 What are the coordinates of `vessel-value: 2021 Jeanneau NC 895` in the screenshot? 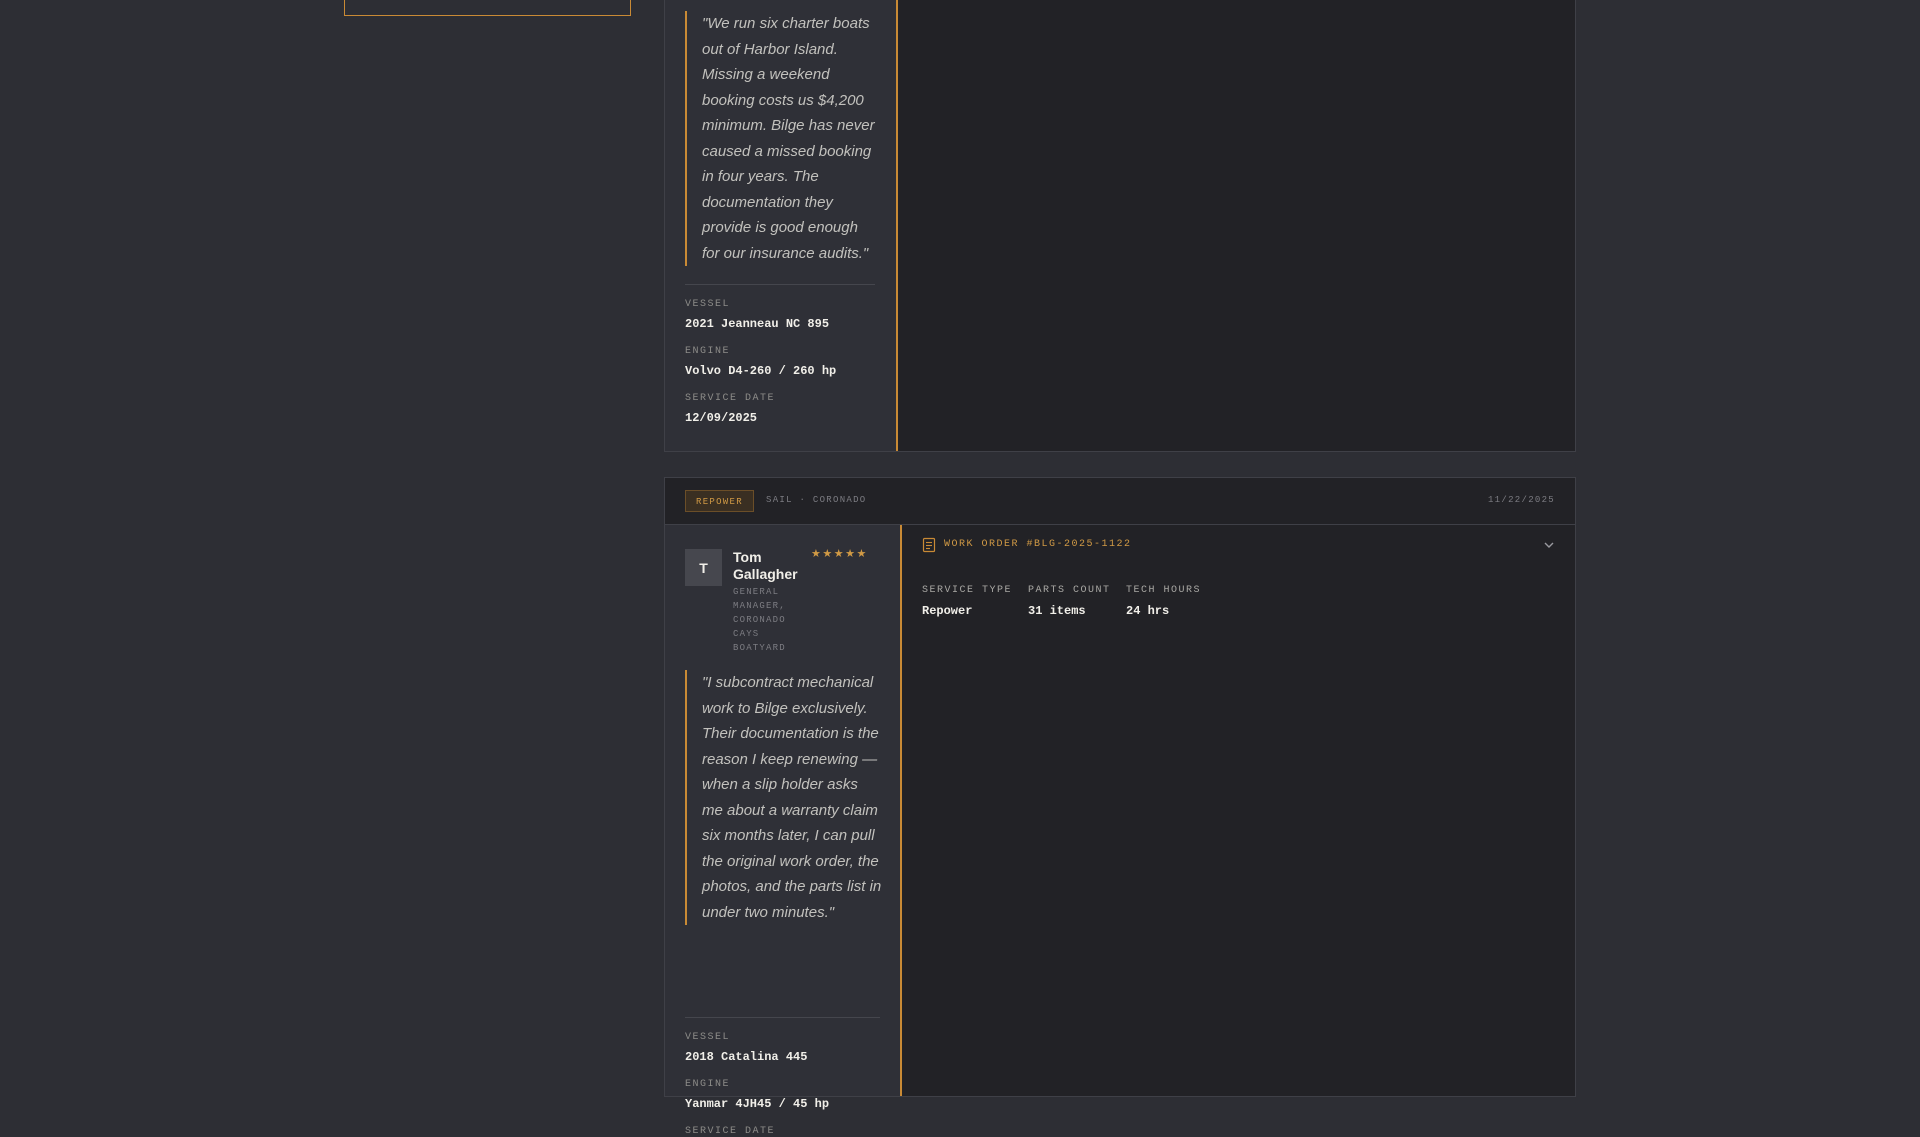 It's located at (757, 324).